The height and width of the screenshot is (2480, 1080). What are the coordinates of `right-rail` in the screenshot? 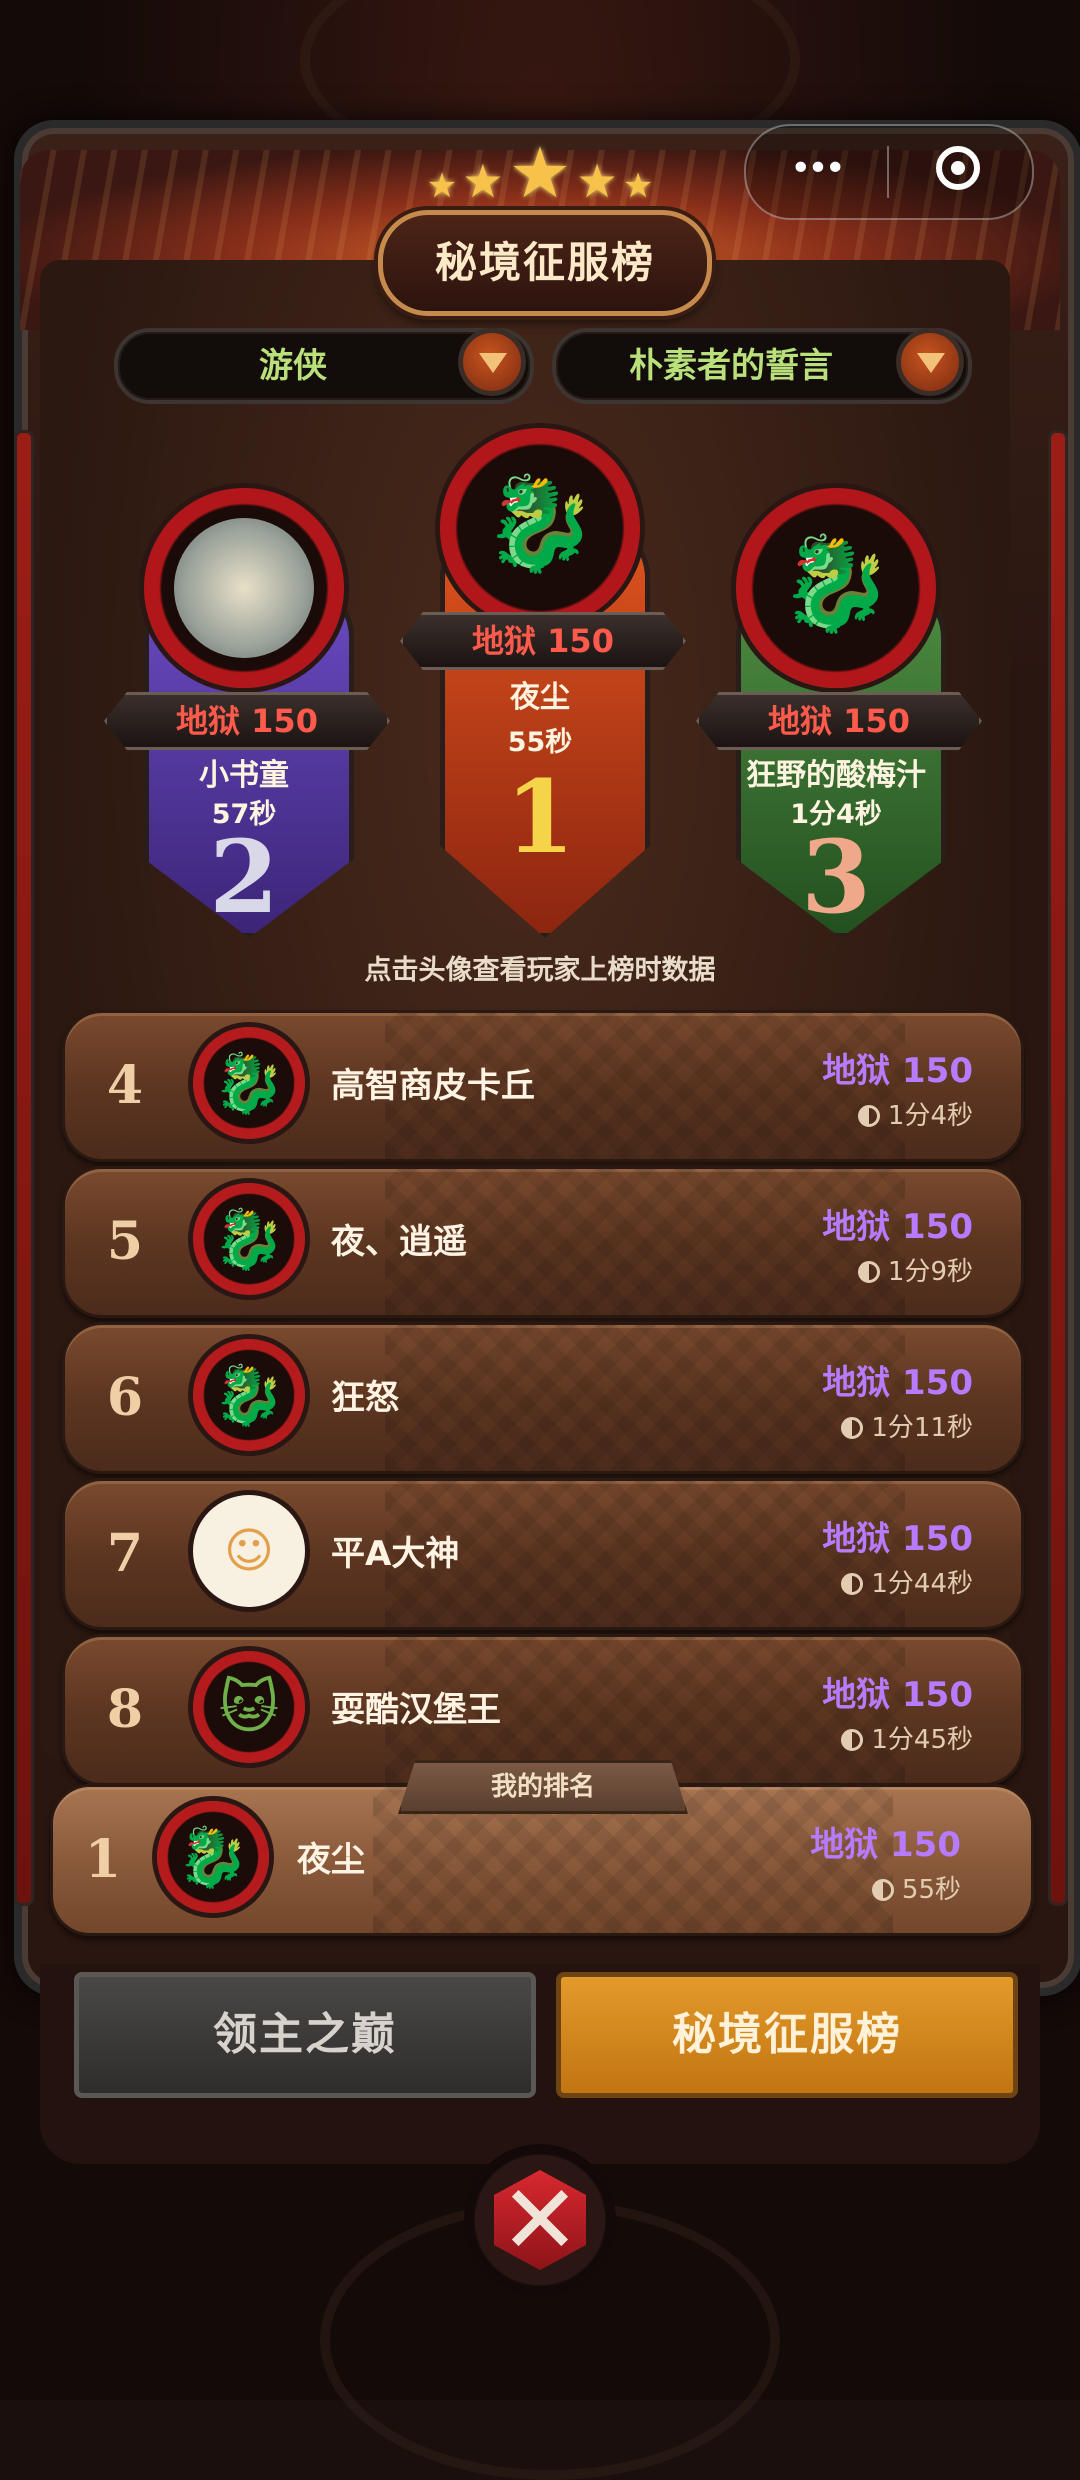 It's located at (1058, 1168).